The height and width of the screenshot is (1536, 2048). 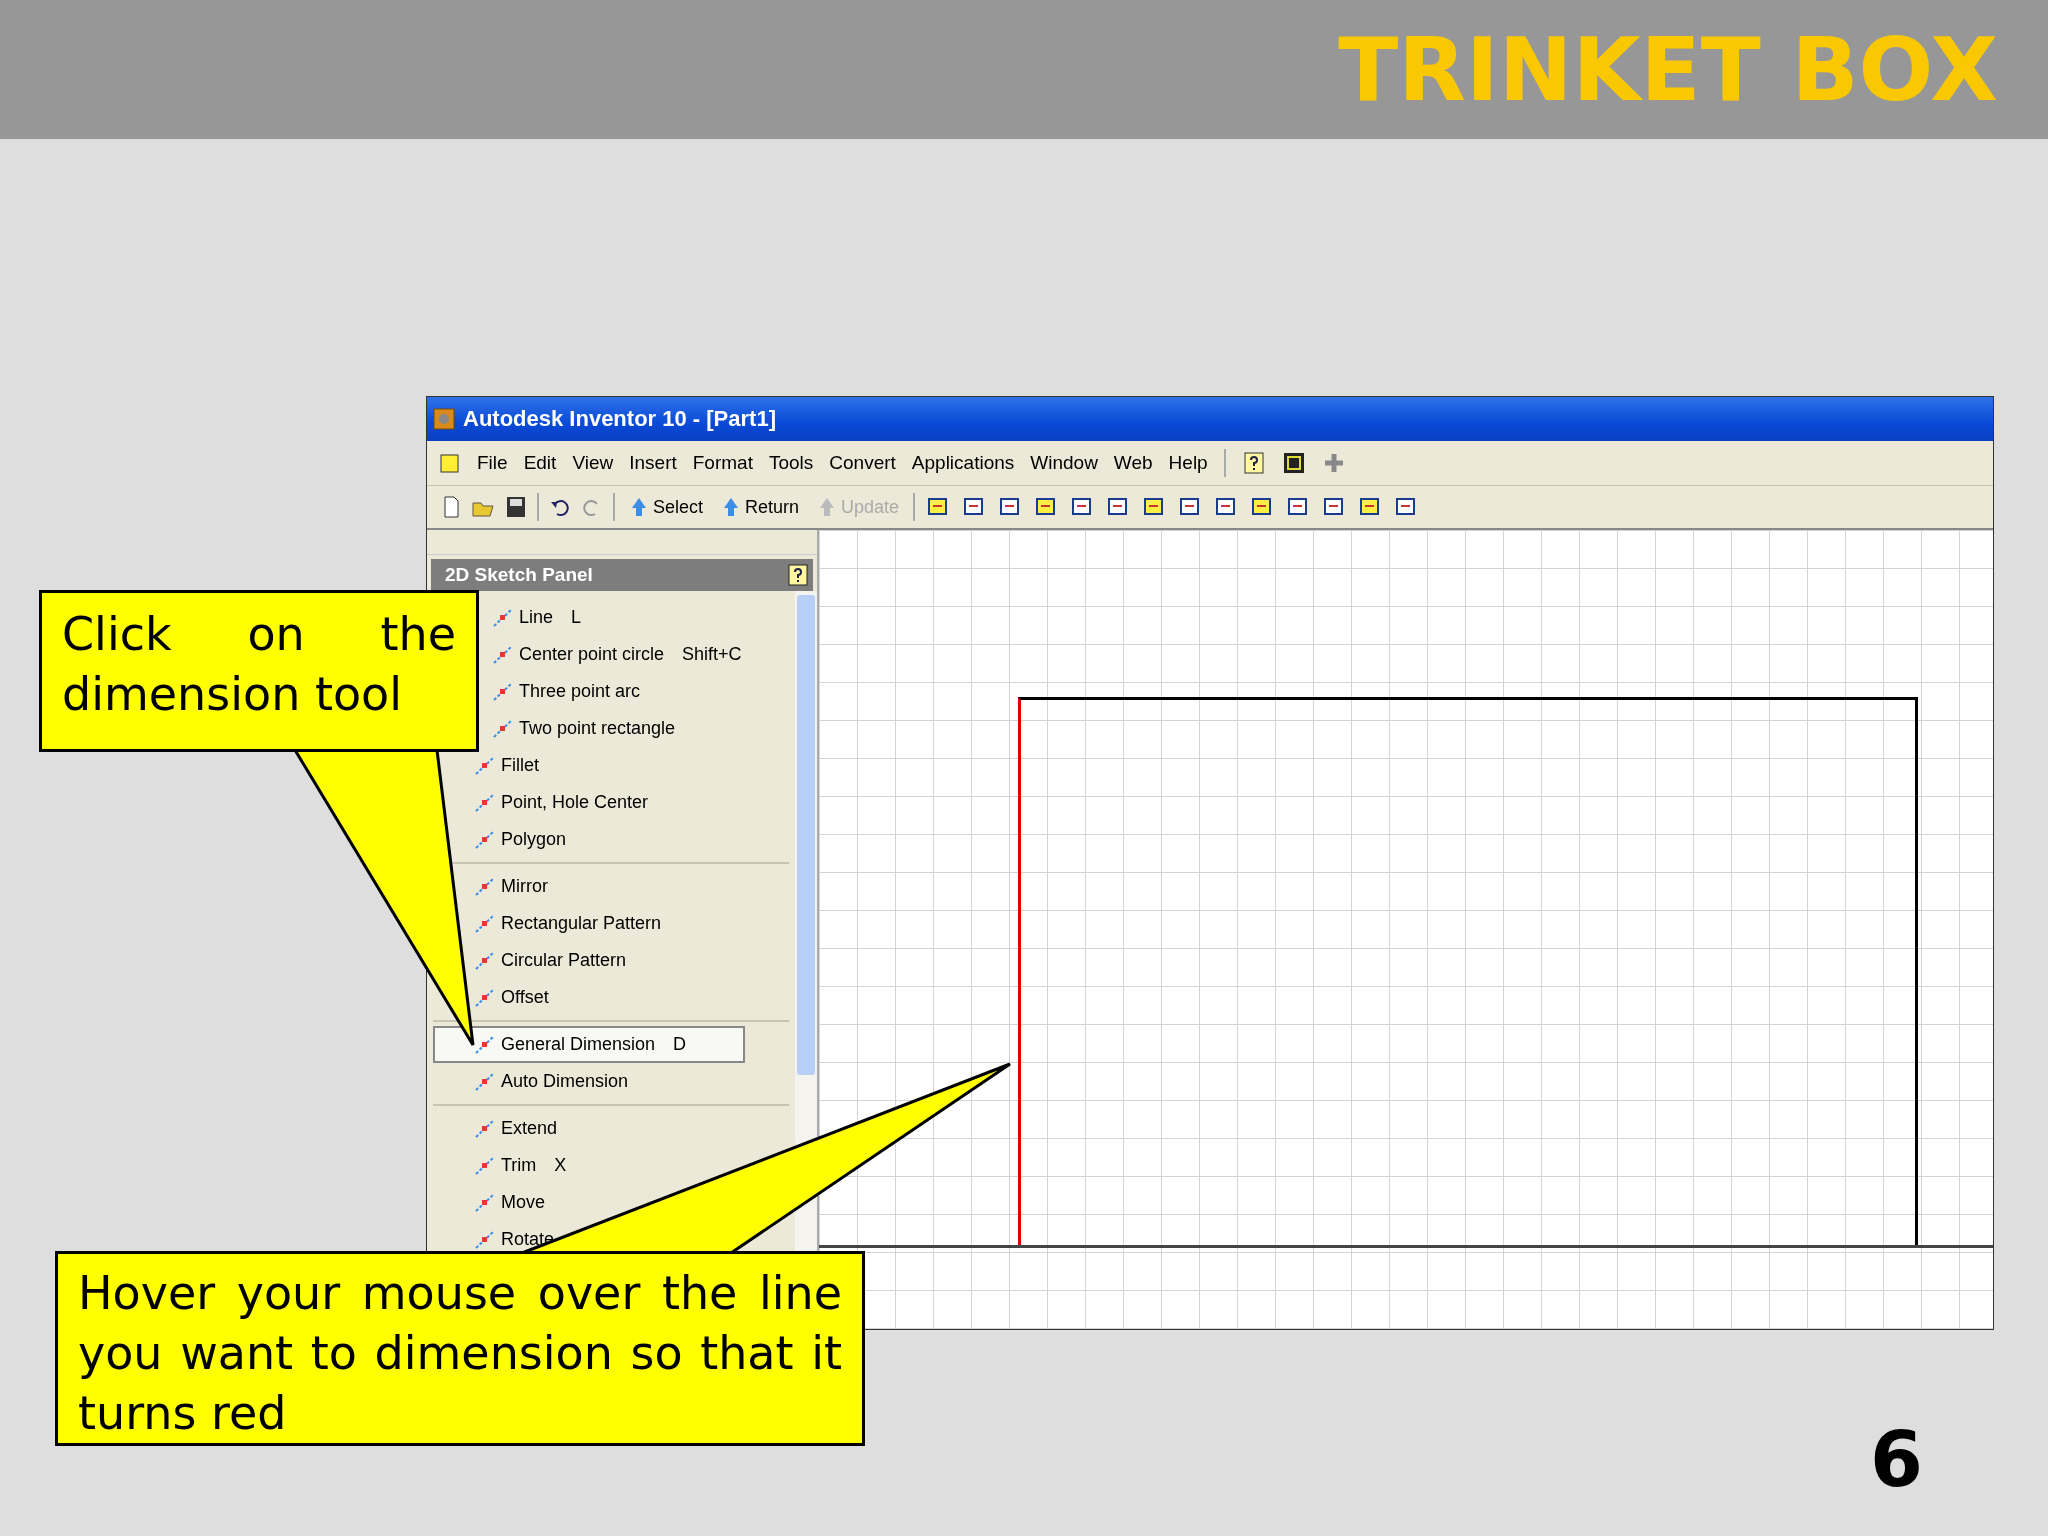 I want to click on panel-tool-item: Extend, so click(x=611, y=1128).